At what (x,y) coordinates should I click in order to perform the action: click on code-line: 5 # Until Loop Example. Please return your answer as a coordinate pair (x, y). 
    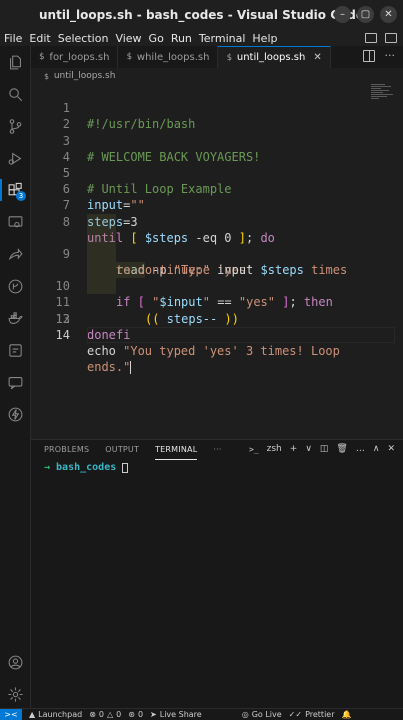
    Looking at the image, I should click on (217, 172).